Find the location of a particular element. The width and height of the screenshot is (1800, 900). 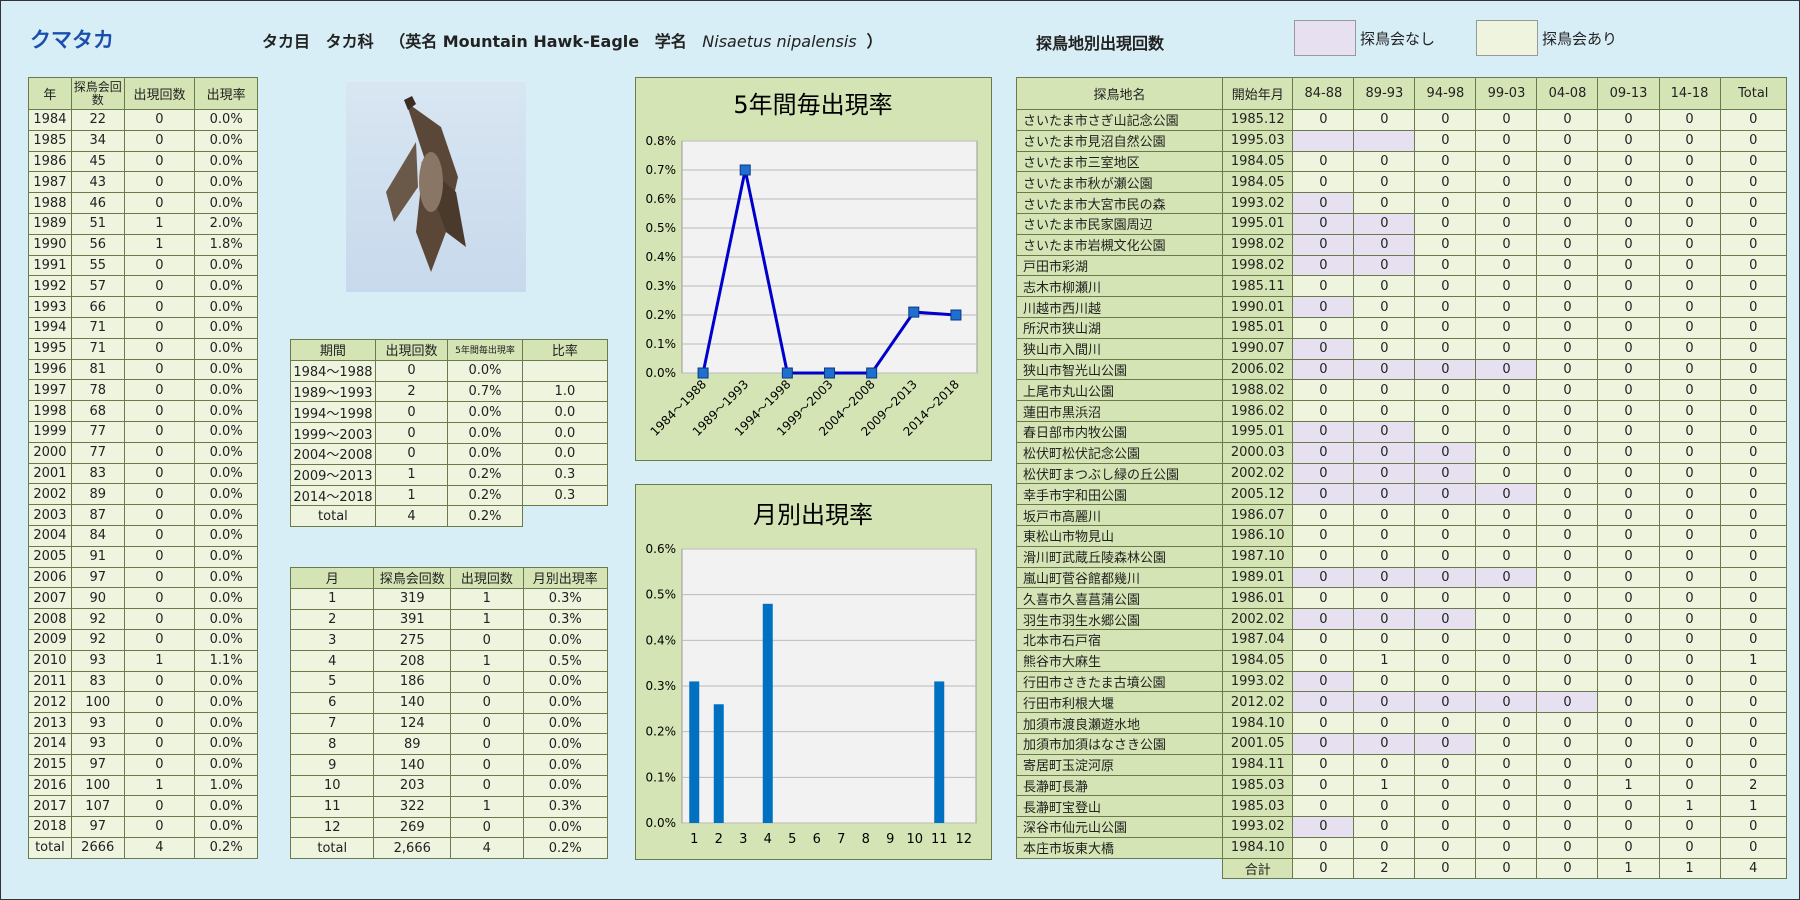

site-start: 2002.02 is located at coordinates (1258, 473).